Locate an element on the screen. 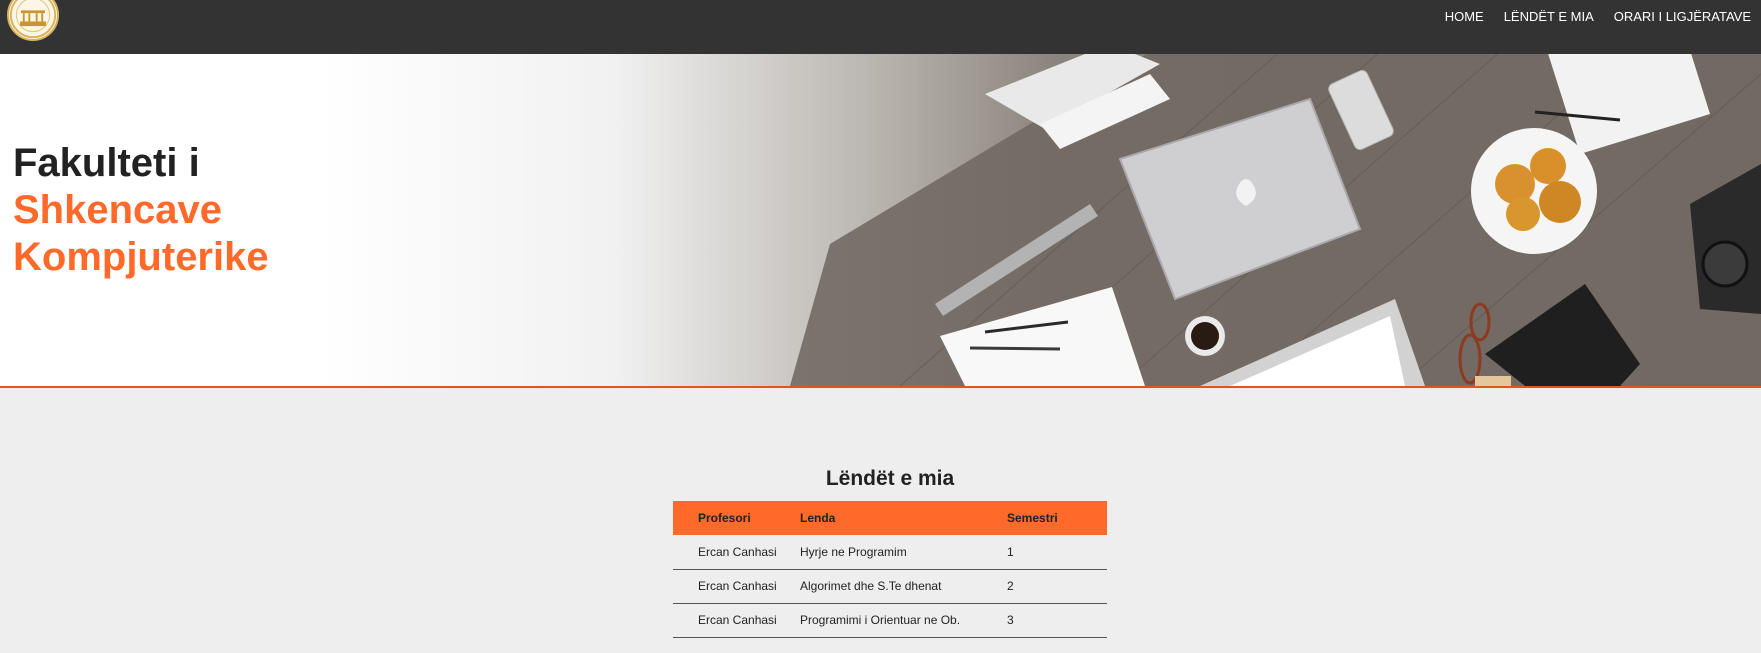 The image size is (1761, 653). table-header-row: Profesori Lenda Semestri is located at coordinates (890, 518).